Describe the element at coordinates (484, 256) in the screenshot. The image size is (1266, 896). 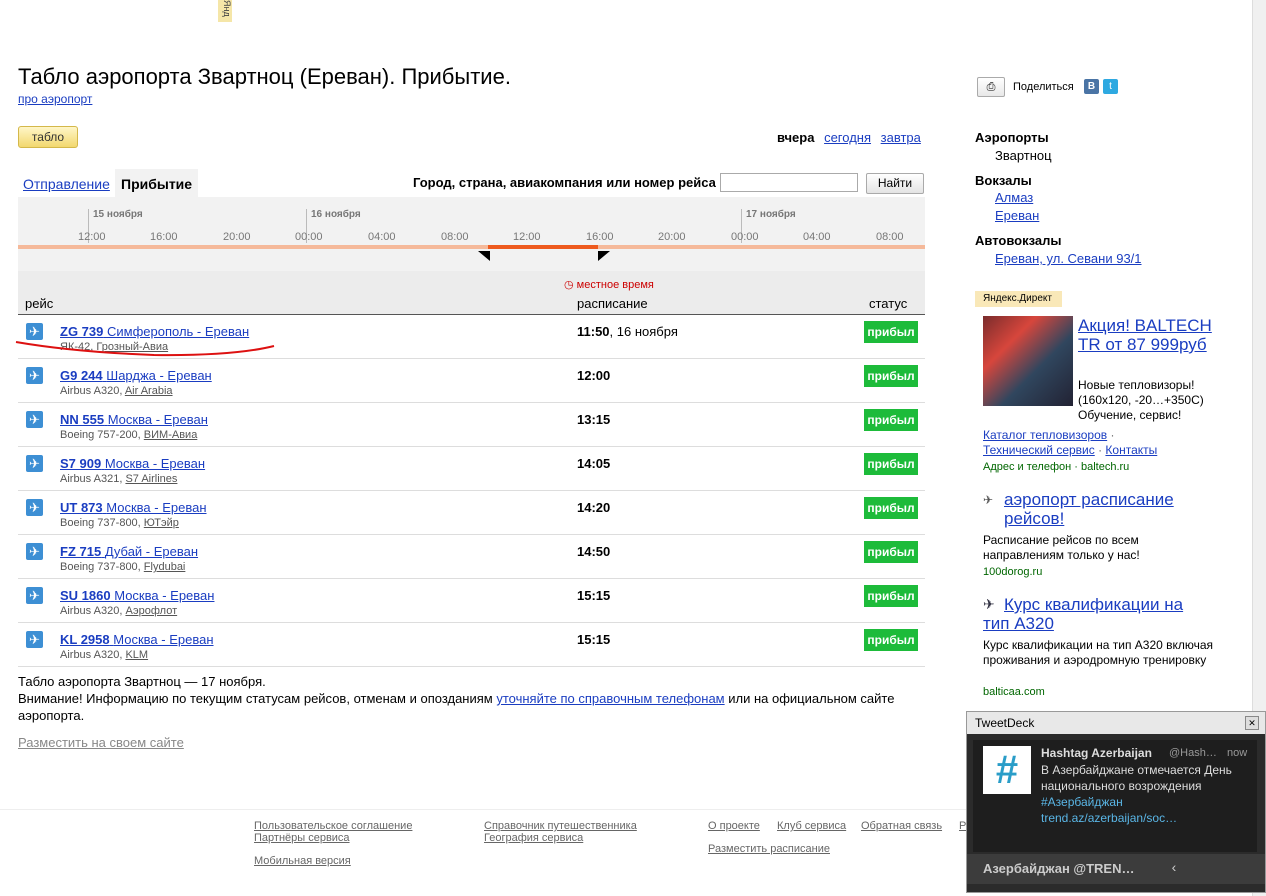
I see `range-start-handle` at that location.